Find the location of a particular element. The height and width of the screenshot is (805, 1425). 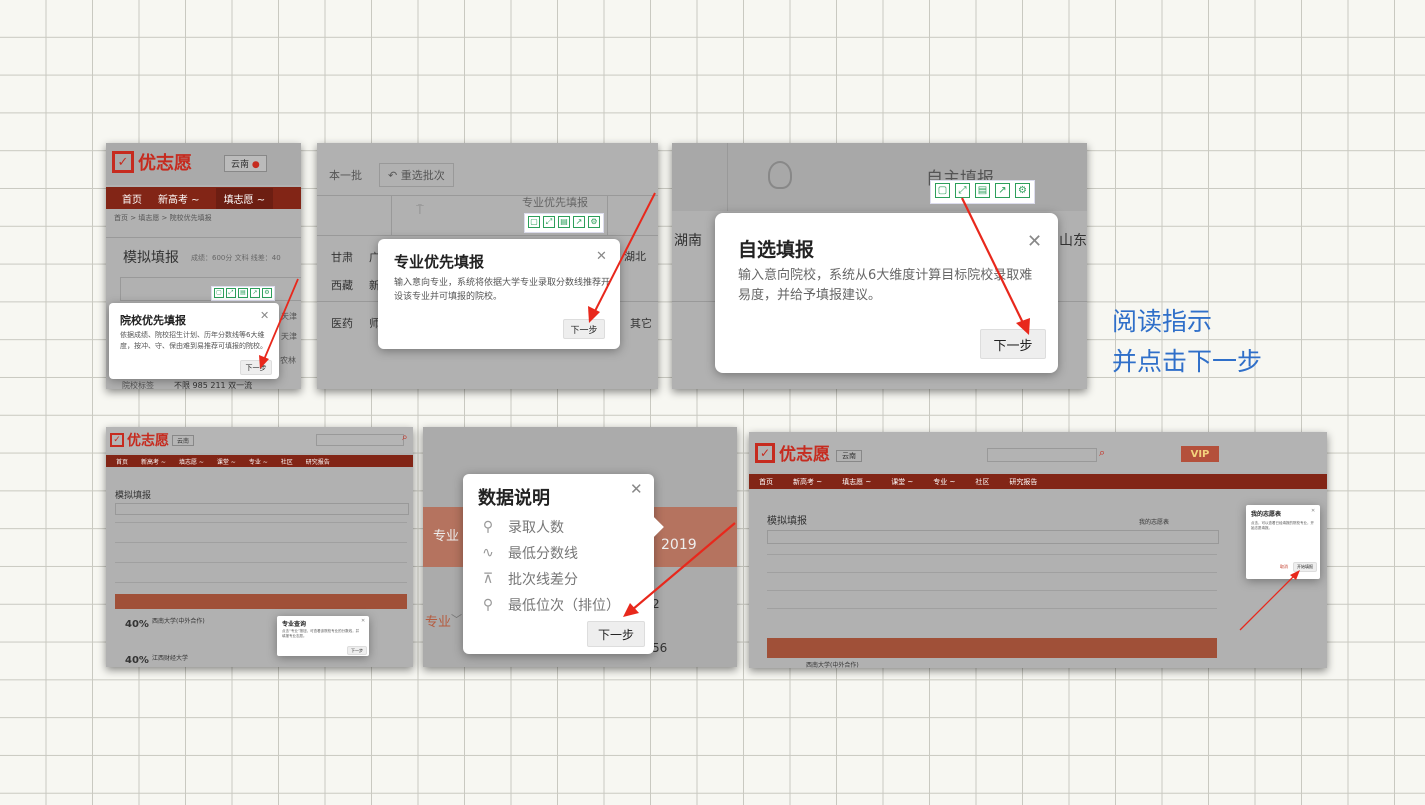

row-label-3: 医药 is located at coordinates (342, 323).